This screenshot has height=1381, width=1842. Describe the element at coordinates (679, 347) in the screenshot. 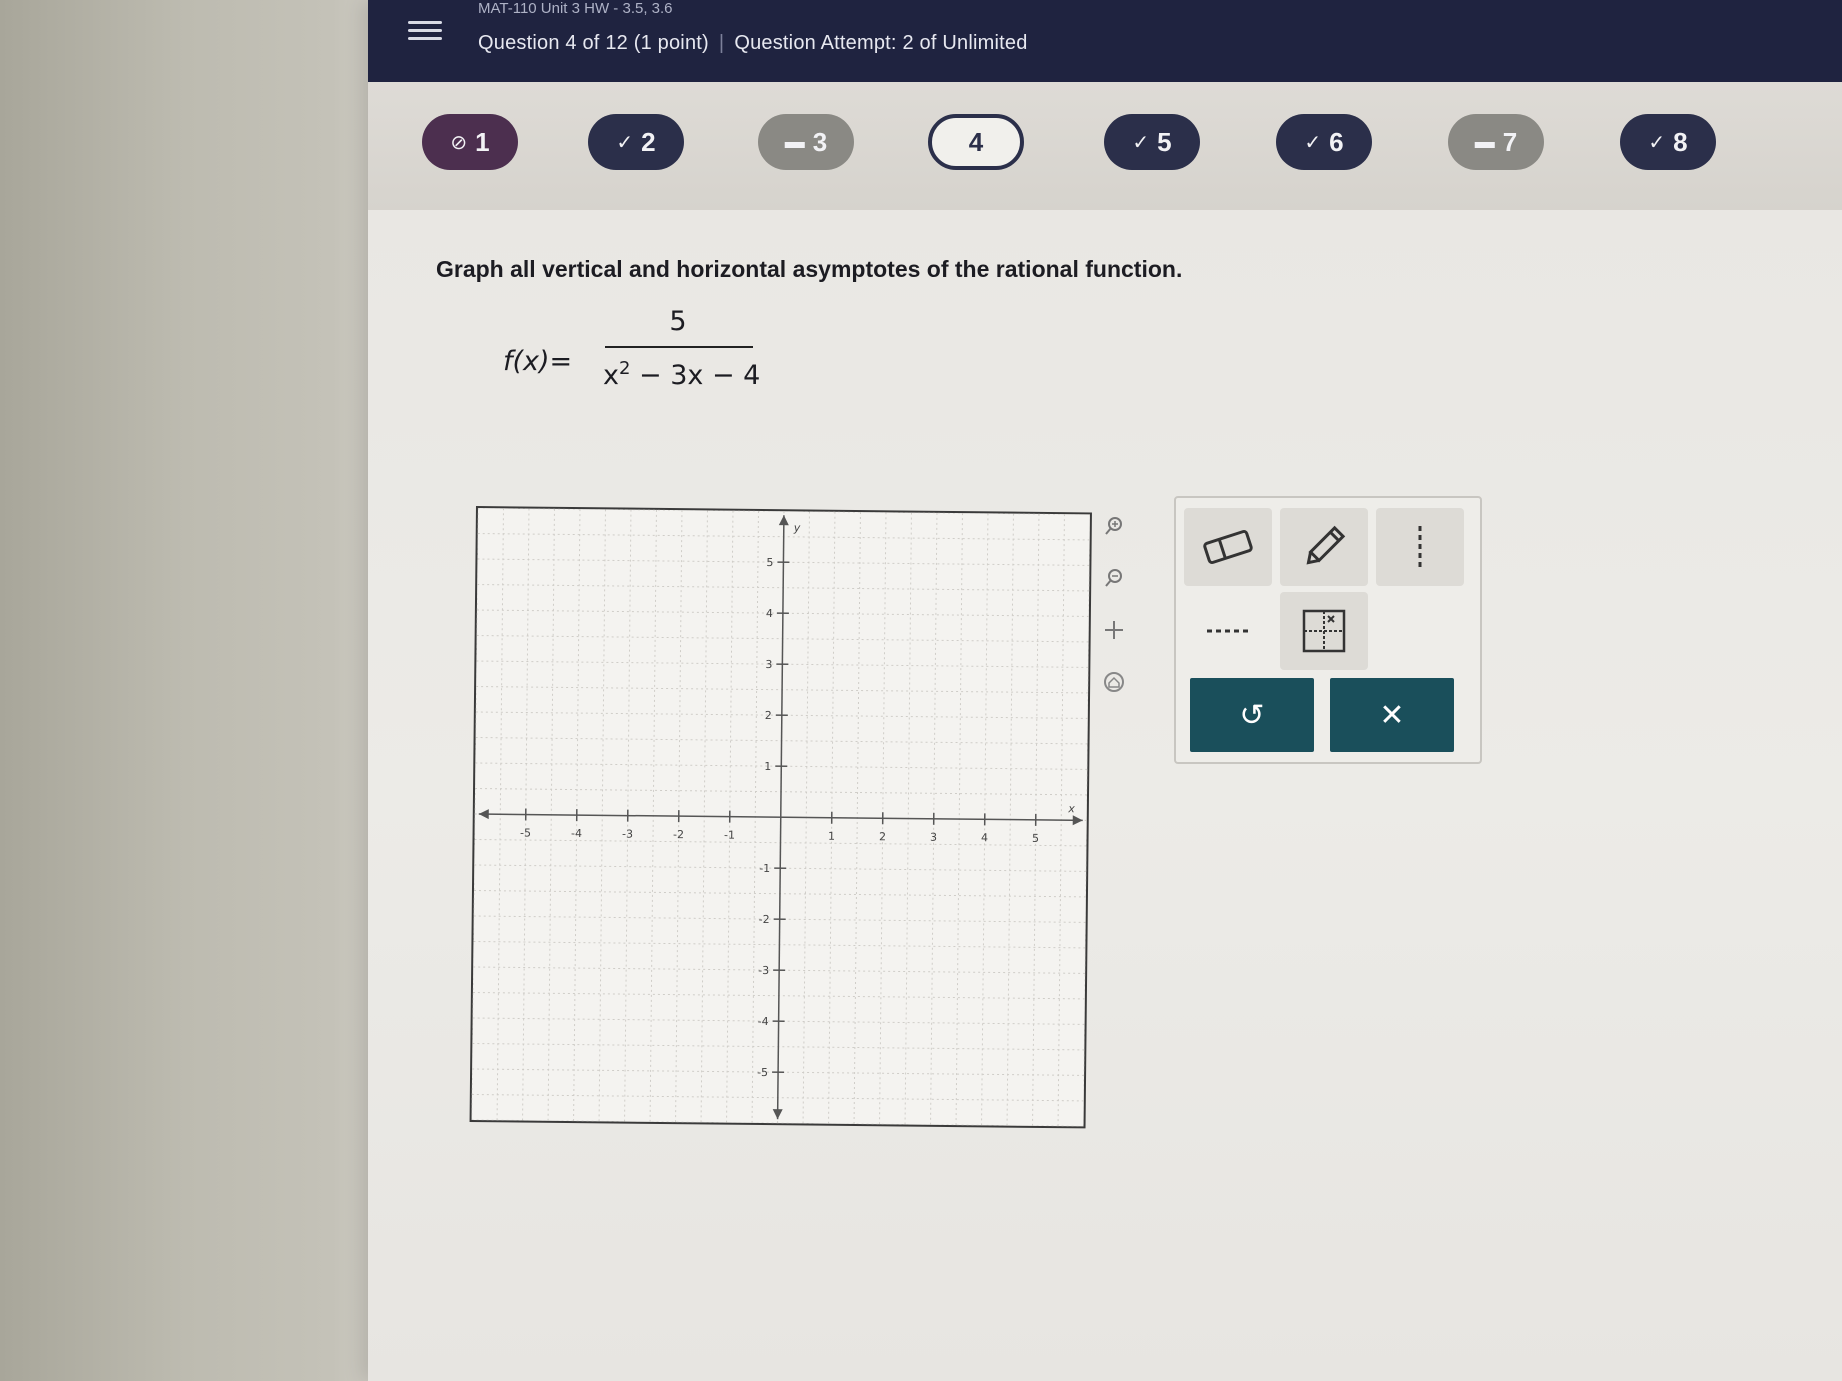

I see `fraction-bar` at that location.